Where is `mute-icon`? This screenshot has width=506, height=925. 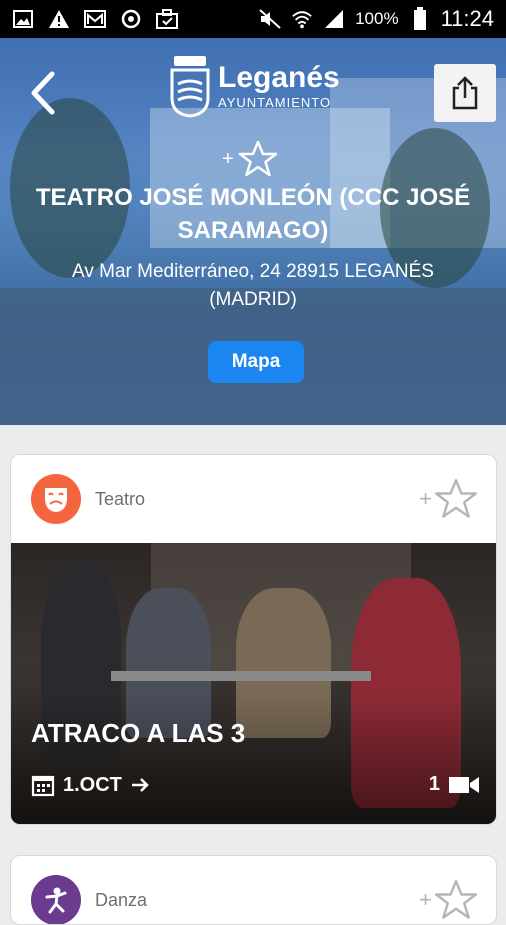
mute-icon is located at coordinates (270, 19).